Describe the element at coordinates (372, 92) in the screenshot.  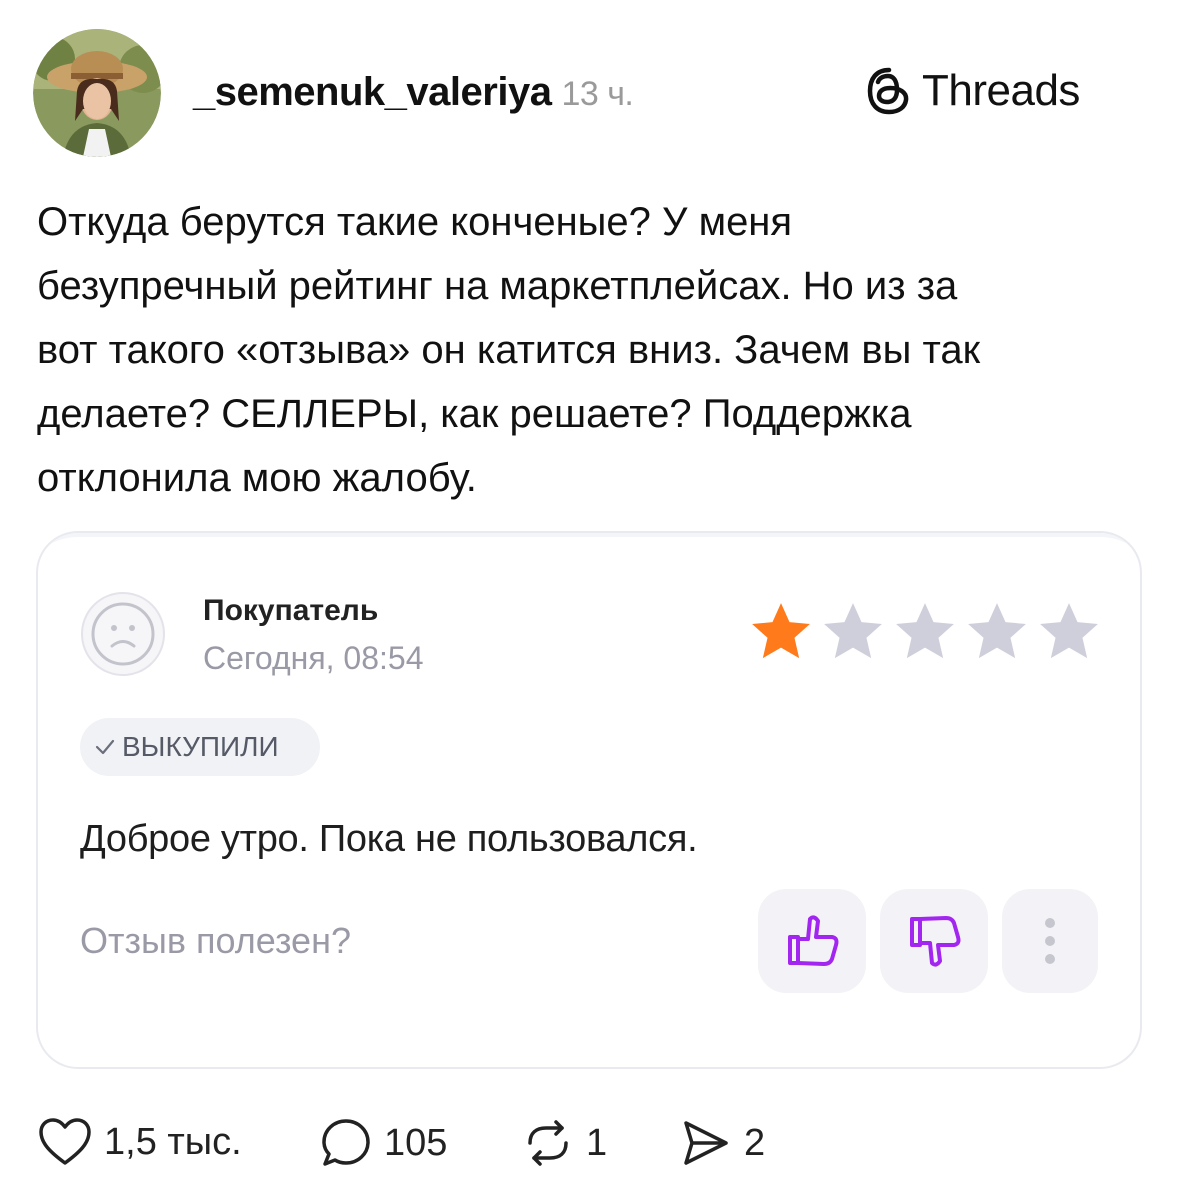
I see `username: _semenuk_valeriya` at that location.